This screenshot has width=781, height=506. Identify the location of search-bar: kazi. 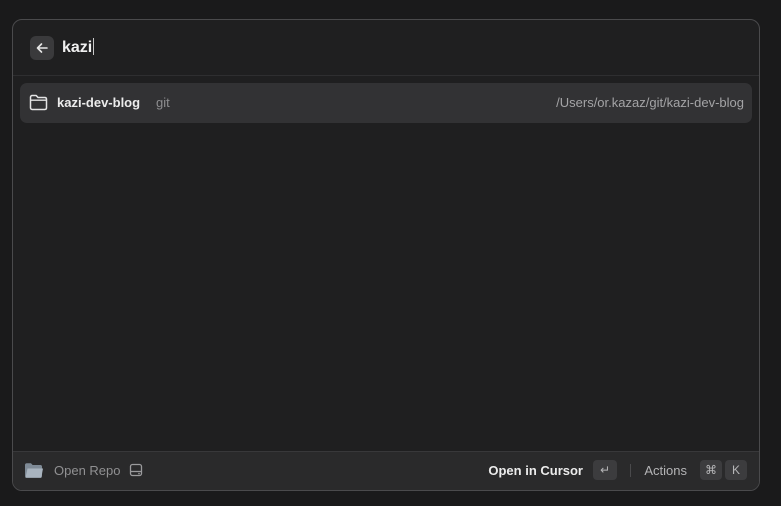
(386, 48).